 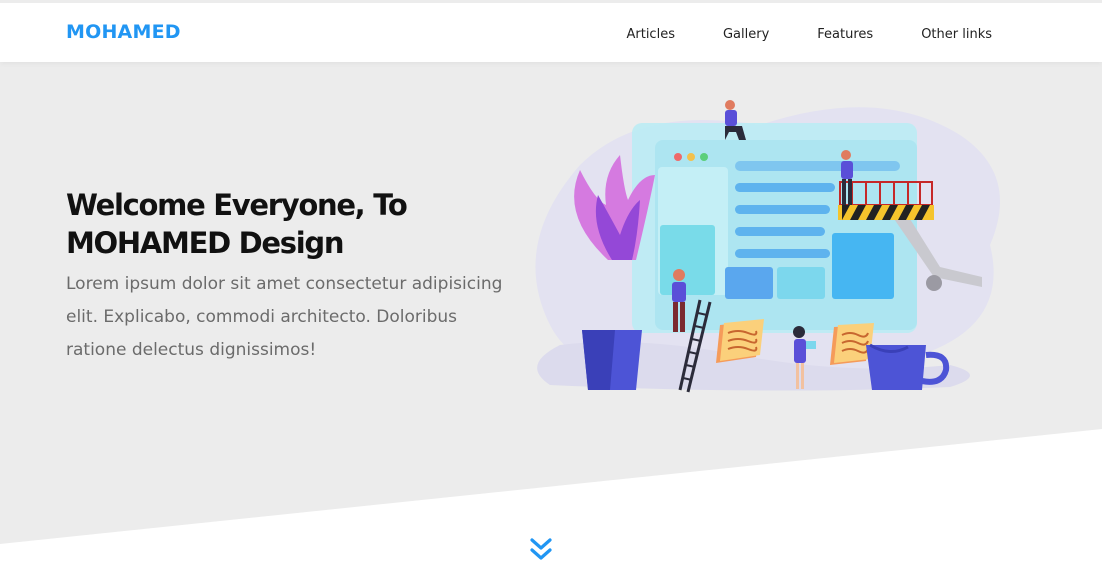 What do you see at coordinates (123, 32) in the screenshot?
I see `site-logo: MOHAMED` at bounding box center [123, 32].